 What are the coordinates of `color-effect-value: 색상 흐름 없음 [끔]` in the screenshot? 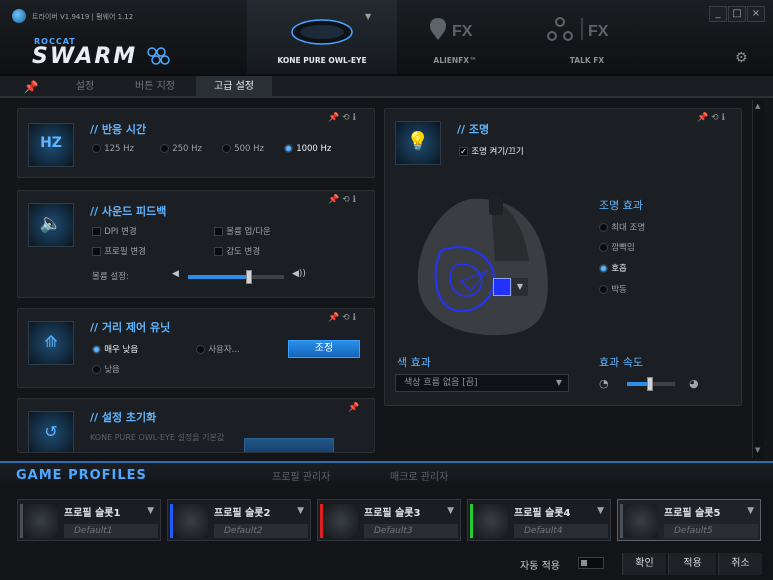 It's located at (441, 383).